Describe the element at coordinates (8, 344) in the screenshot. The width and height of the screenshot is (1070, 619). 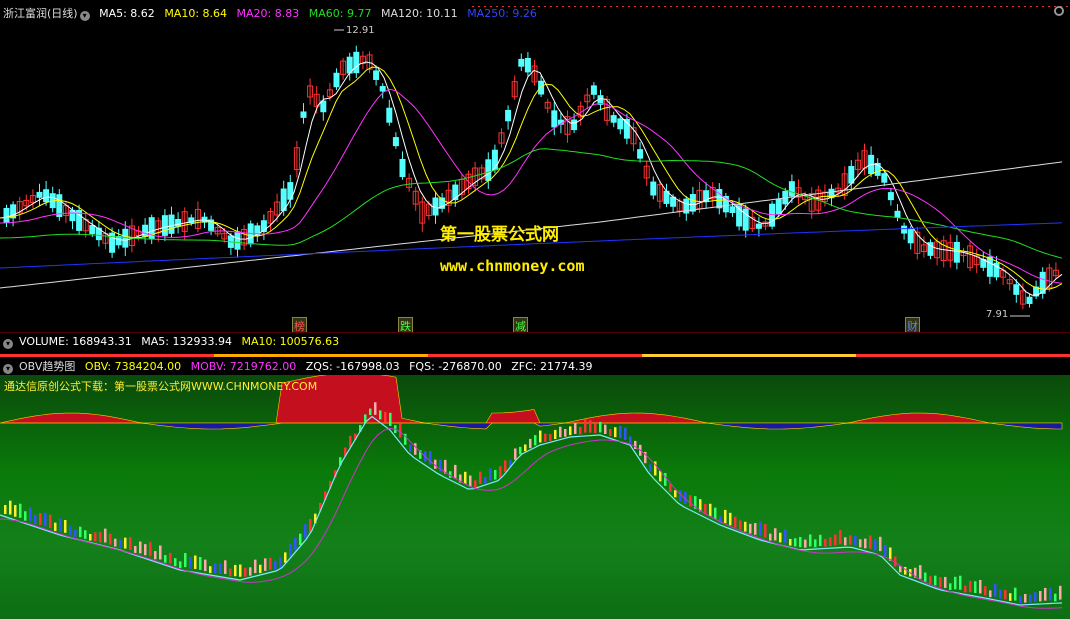
I see `volume-menu-icon: ▾` at that location.